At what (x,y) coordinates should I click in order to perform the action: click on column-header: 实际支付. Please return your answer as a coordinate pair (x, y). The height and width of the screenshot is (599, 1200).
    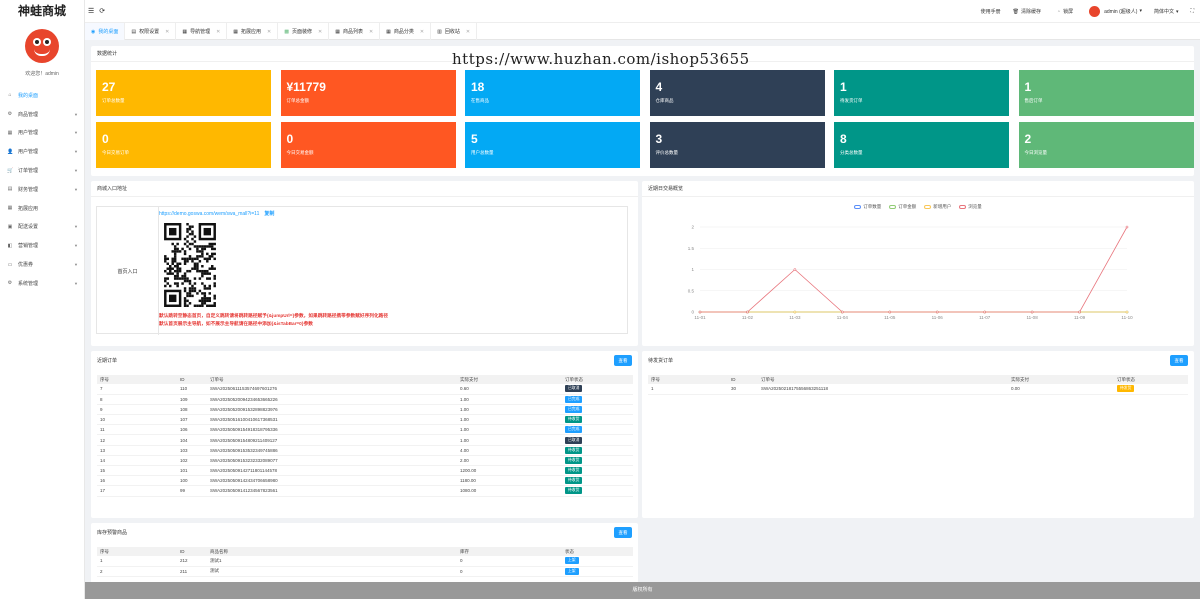
    Looking at the image, I should click on (1061, 379).